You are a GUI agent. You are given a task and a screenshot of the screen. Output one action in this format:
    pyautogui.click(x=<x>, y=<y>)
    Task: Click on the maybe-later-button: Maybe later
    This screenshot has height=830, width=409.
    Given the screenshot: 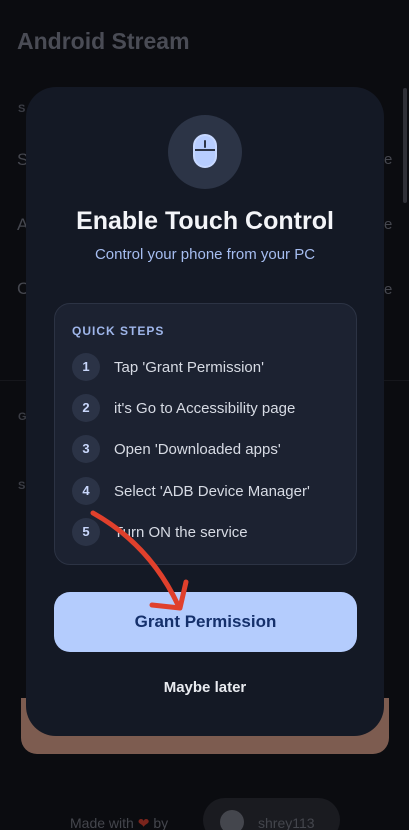 What is the action you would take?
    pyautogui.click(x=205, y=687)
    